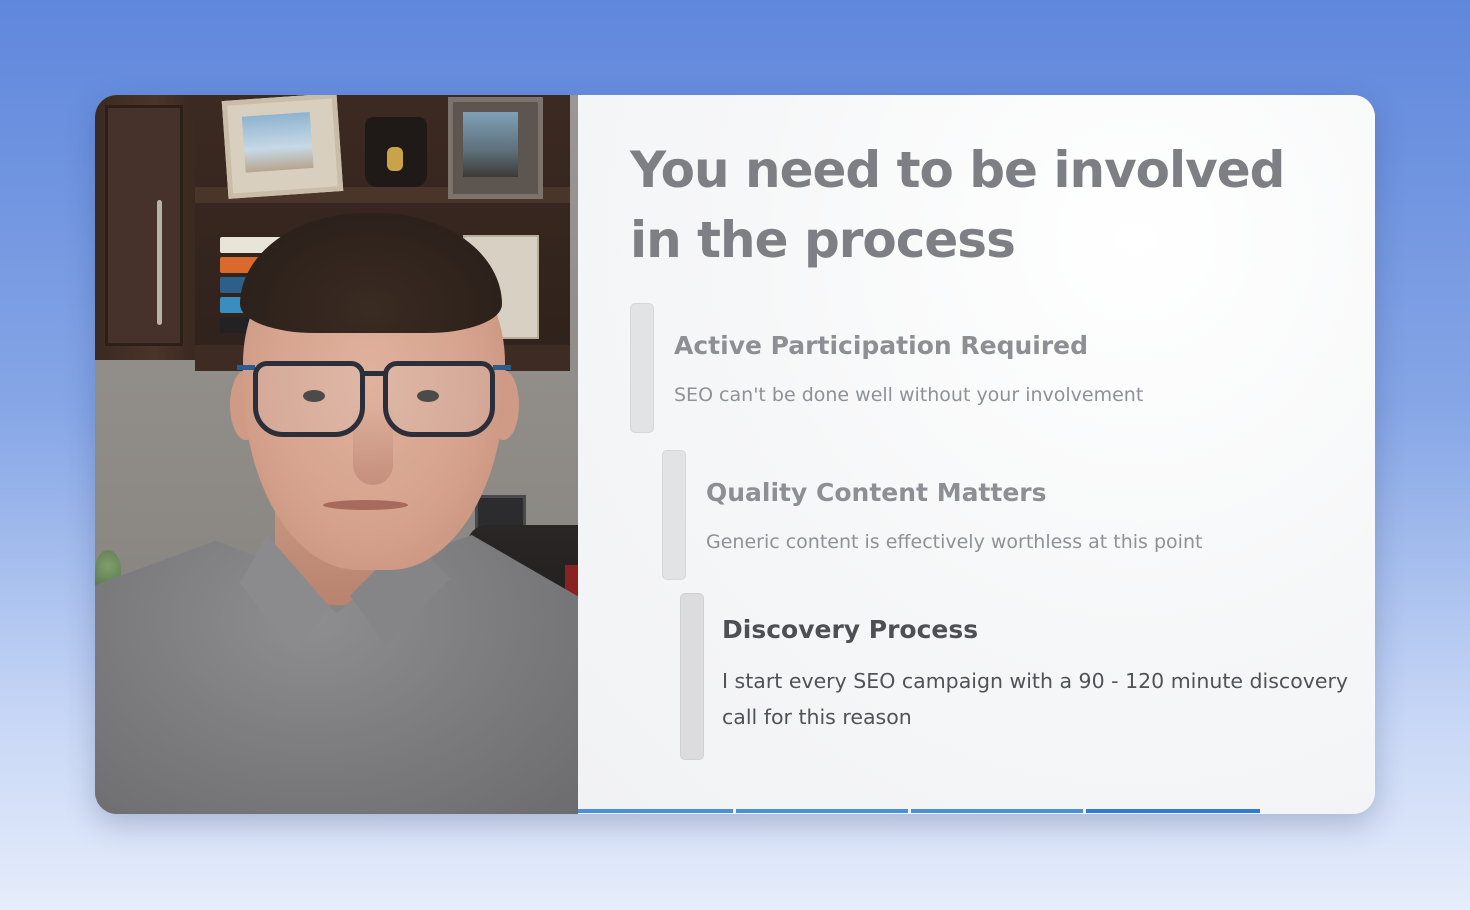 The width and height of the screenshot is (1470, 910). I want to click on cabinet-door, so click(144, 225).